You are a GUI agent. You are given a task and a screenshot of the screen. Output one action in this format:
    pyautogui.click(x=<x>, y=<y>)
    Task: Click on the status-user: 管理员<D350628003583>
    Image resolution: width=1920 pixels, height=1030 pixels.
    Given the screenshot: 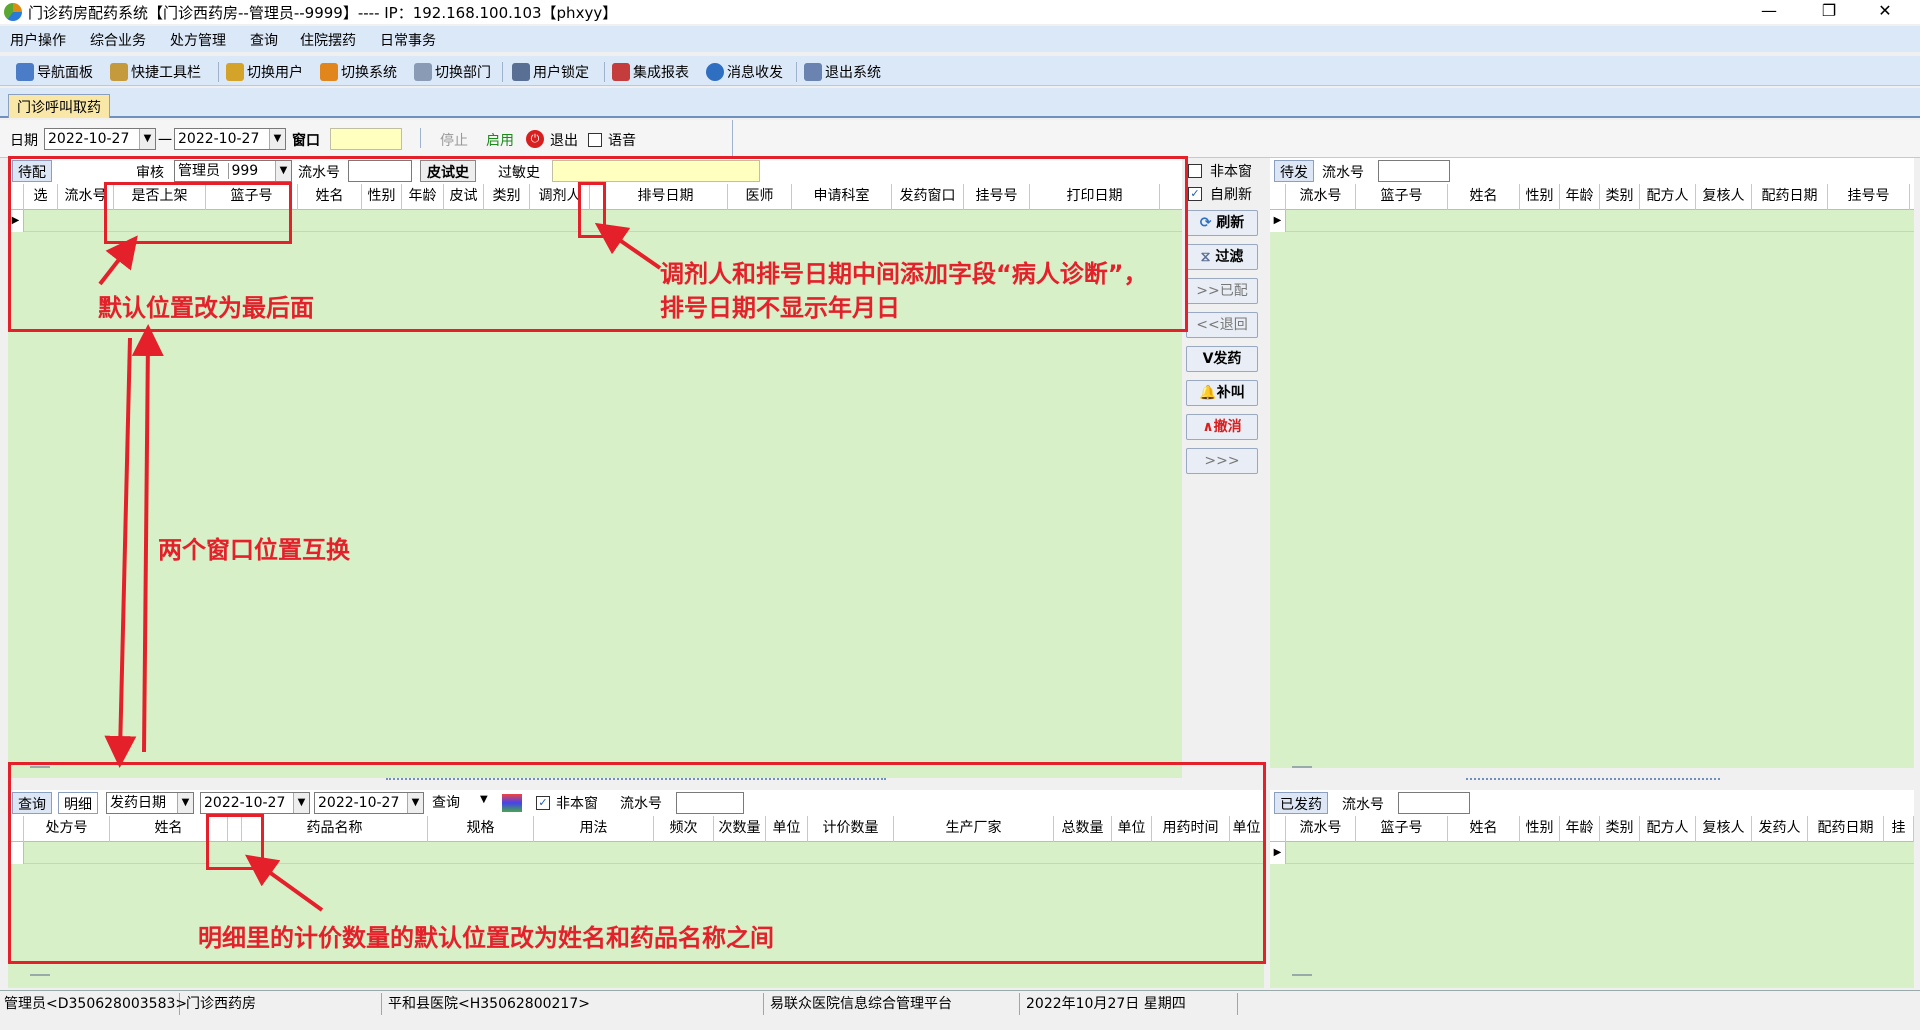 What is the action you would take?
    pyautogui.click(x=93, y=1004)
    